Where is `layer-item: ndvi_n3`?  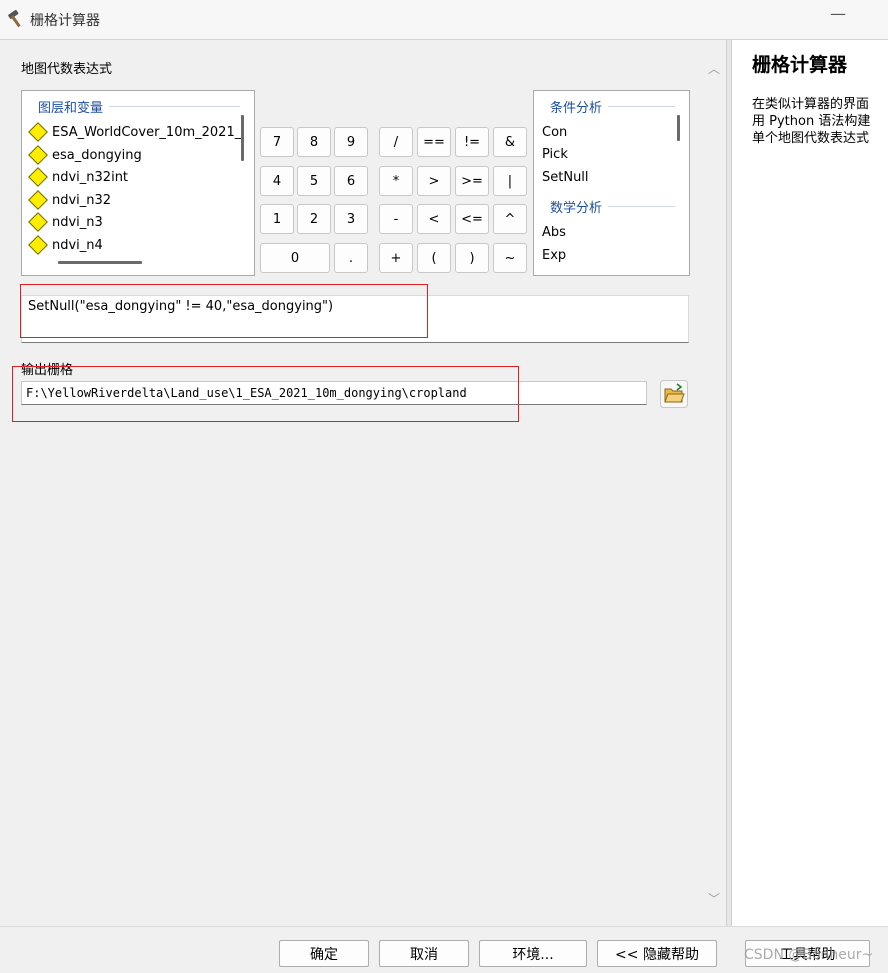
layer-item: ndvi_n3 is located at coordinates (65, 222).